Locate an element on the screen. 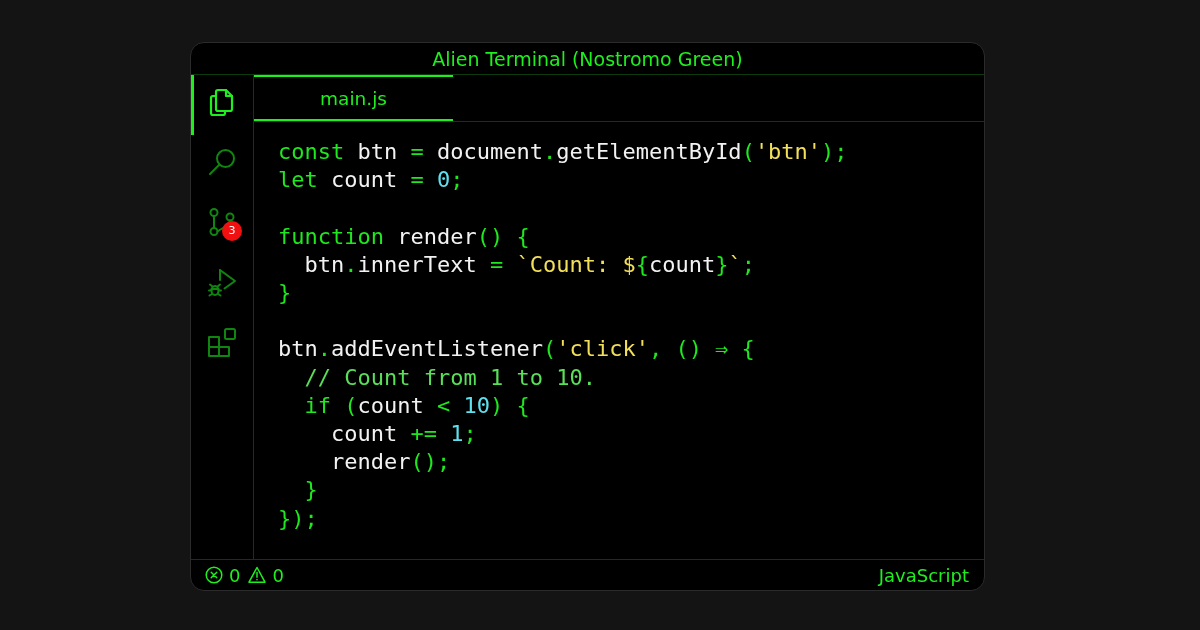  code-line: btn.addEventListener('click', () ⇒ { is located at coordinates (516, 349).